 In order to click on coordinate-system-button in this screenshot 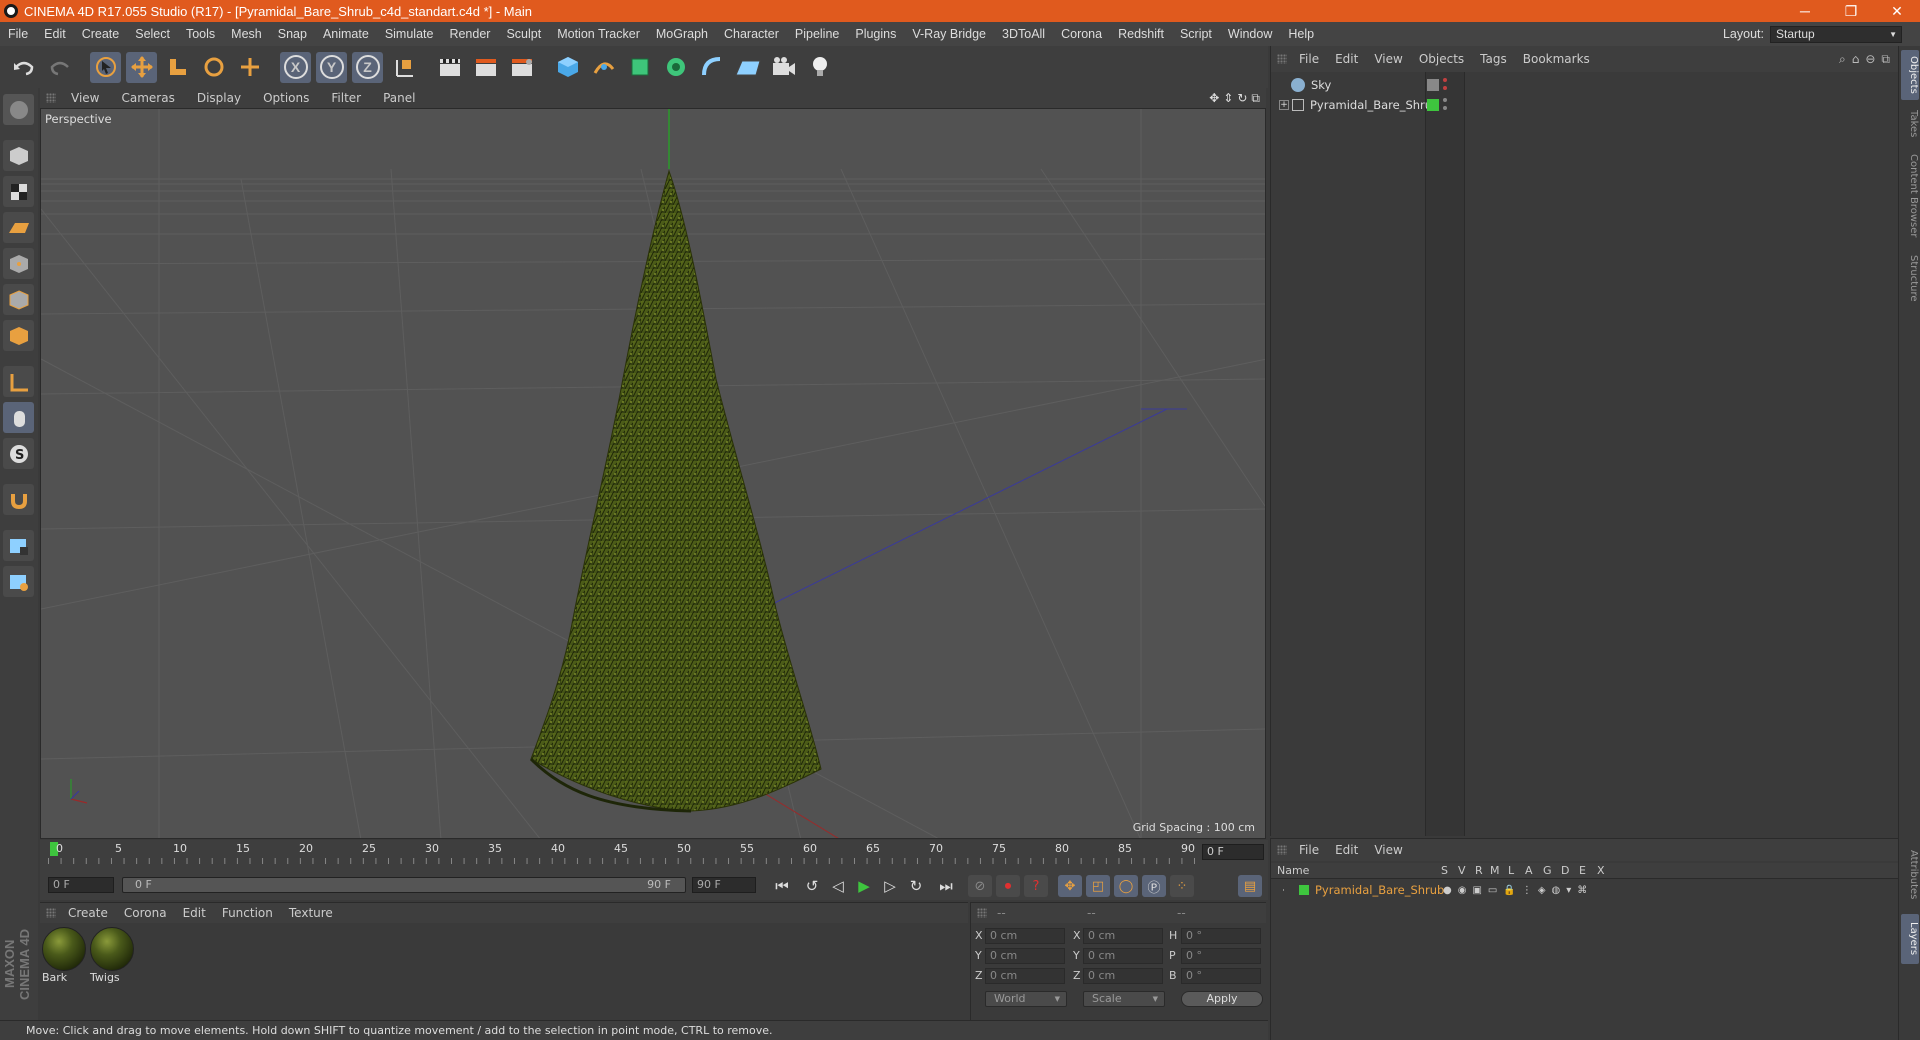, I will do `click(403, 67)`.